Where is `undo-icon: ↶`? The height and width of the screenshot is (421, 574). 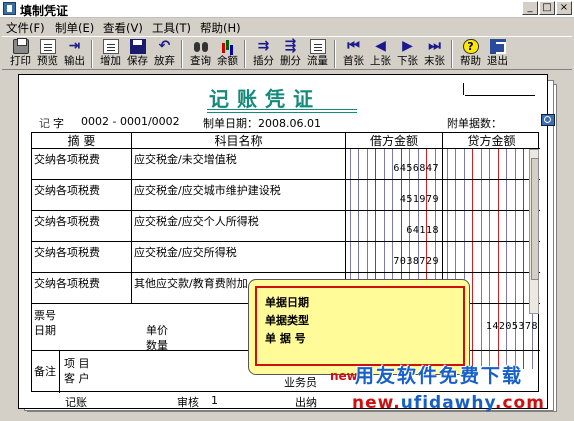 undo-icon: ↶ is located at coordinates (164, 46).